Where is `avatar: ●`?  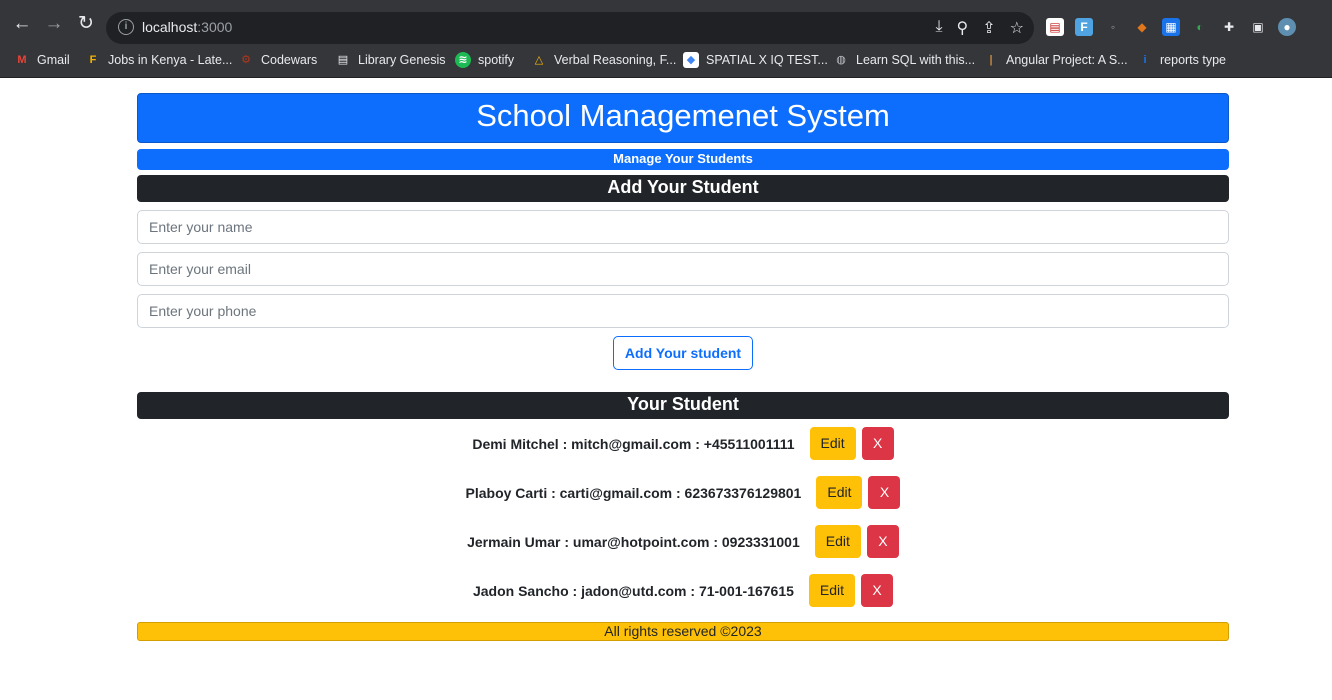
avatar: ● is located at coordinates (1287, 27).